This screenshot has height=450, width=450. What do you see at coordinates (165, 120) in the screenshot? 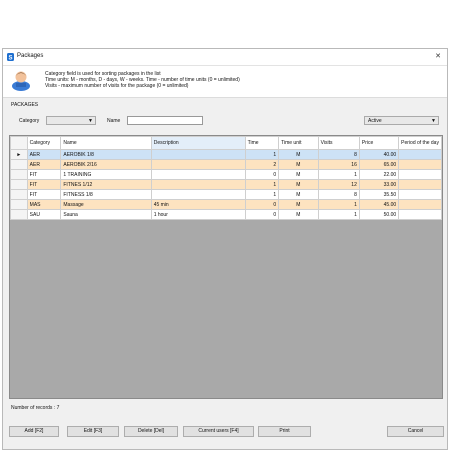
I see `name-input` at bounding box center [165, 120].